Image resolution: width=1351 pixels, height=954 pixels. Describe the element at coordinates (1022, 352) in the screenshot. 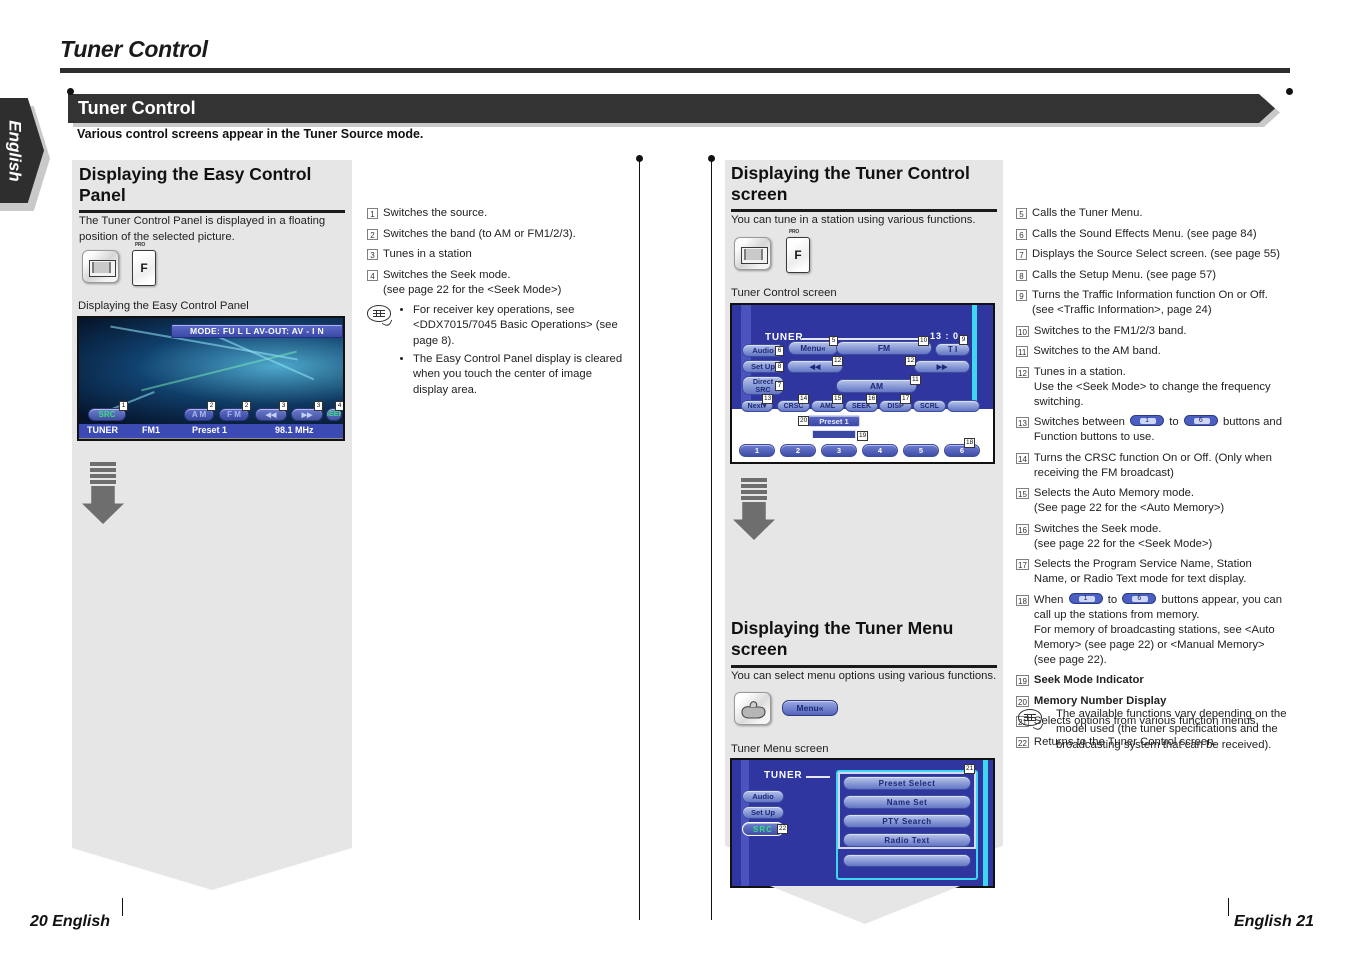

I see `list-item-number: 11` at that location.